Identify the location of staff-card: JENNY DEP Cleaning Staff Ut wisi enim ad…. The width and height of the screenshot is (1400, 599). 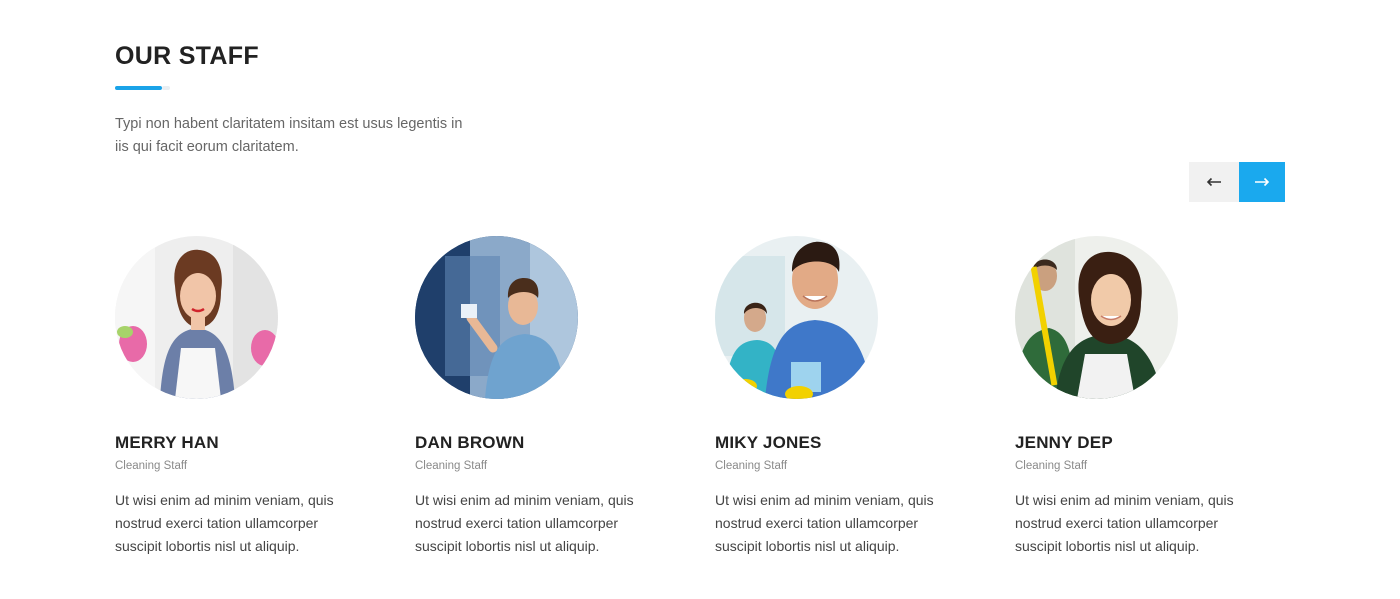
(1145, 395).